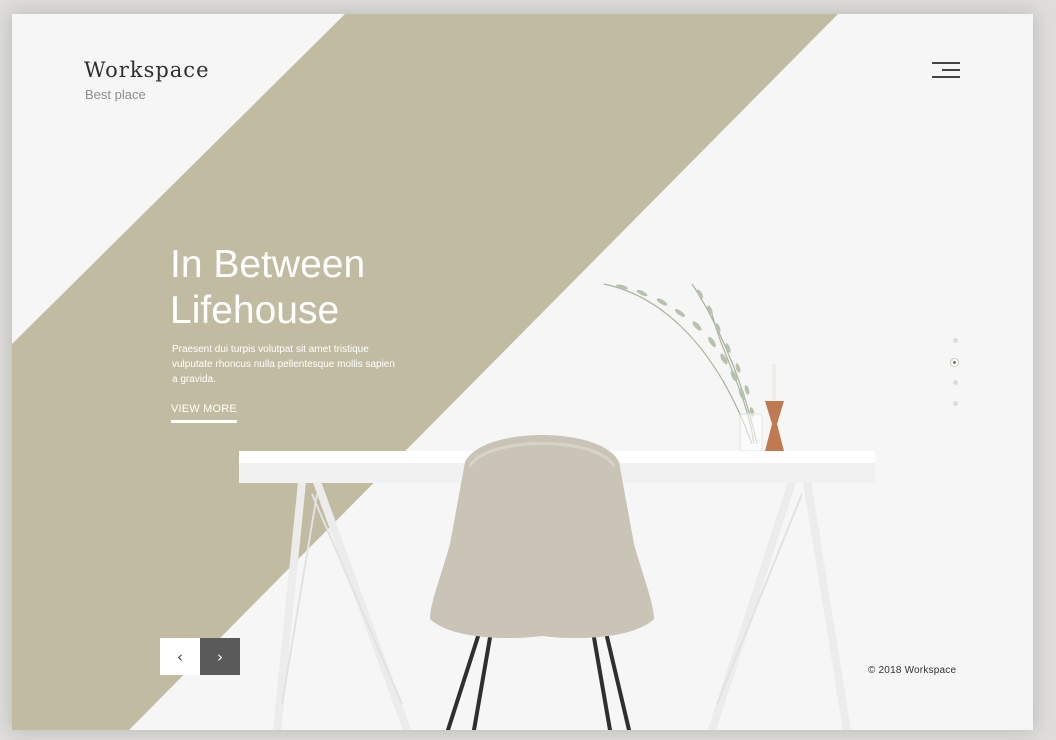  Describe the element at coordinates (267, 288) in the screenshot. I see `hero-title: In Between Lifehouse` at that location.